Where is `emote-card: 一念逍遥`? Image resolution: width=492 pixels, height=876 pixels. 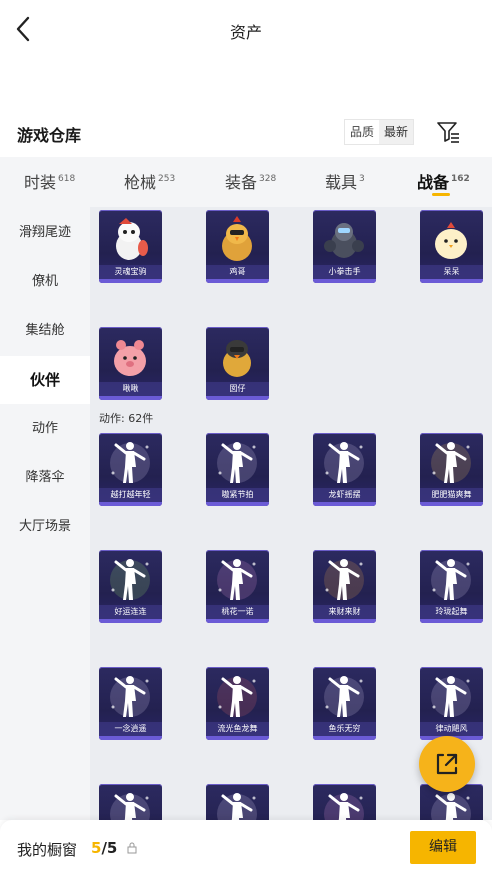
emote-card: 一念逍遥 is located at coordinates (130, 703).